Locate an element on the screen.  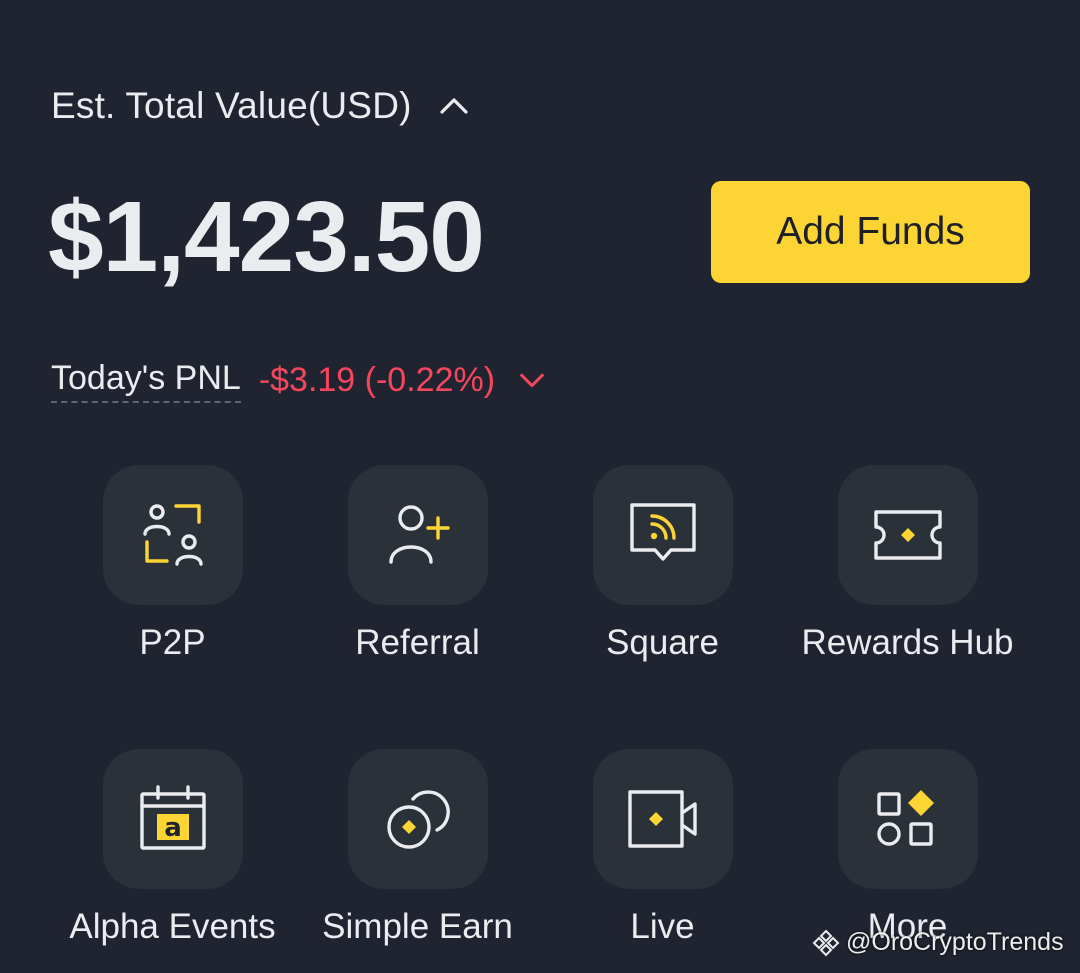
add-person-icon is located at coordinates (419, 534).